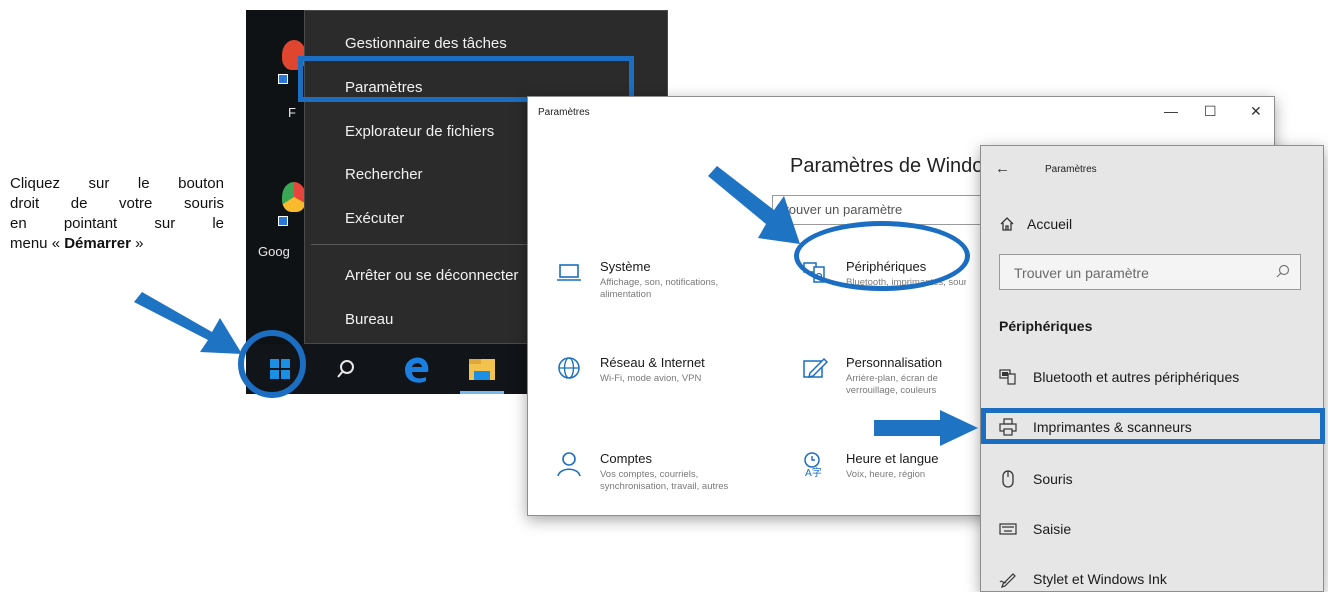 This screenshot has height=592, width=1328. What do you see at coordinates (1210, 111) in the screenshot?
I see `maximize-button: ☐` at bounding box center [1210, 111].